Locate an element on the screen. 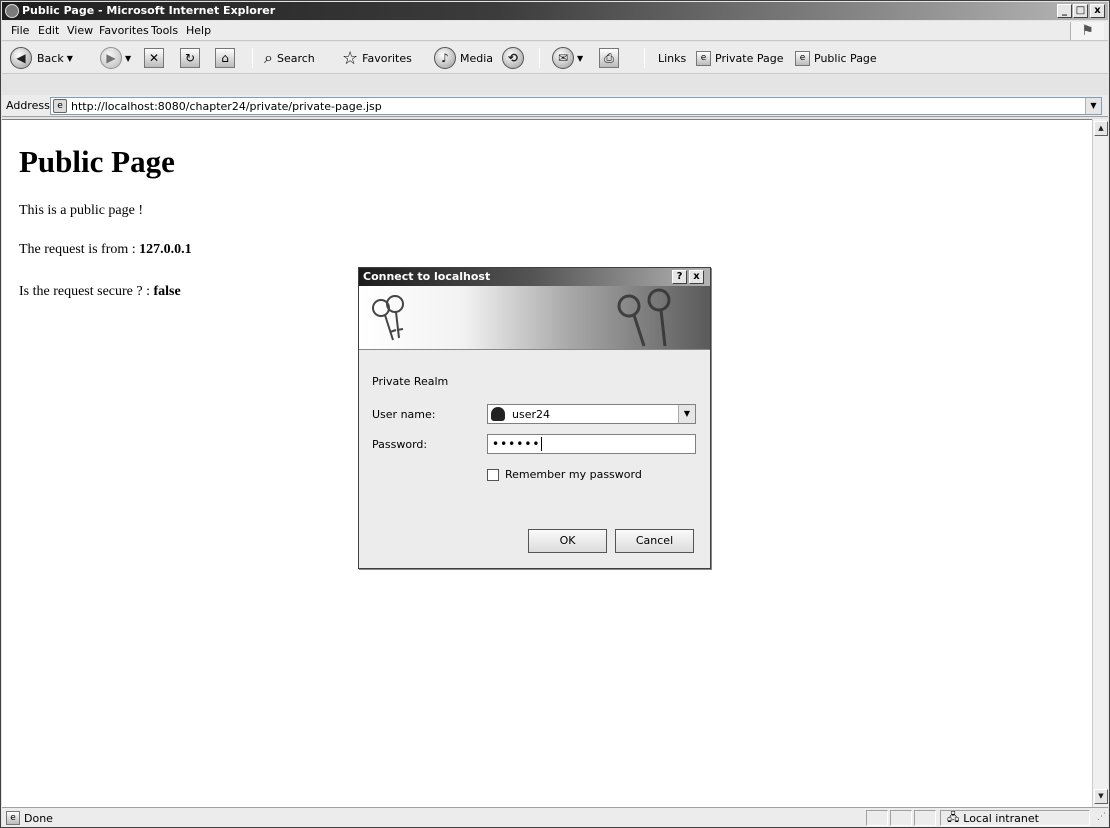 This screenshot has width=1110, height=828. favorites-label: Favorites is located at coordinates (387, 58).